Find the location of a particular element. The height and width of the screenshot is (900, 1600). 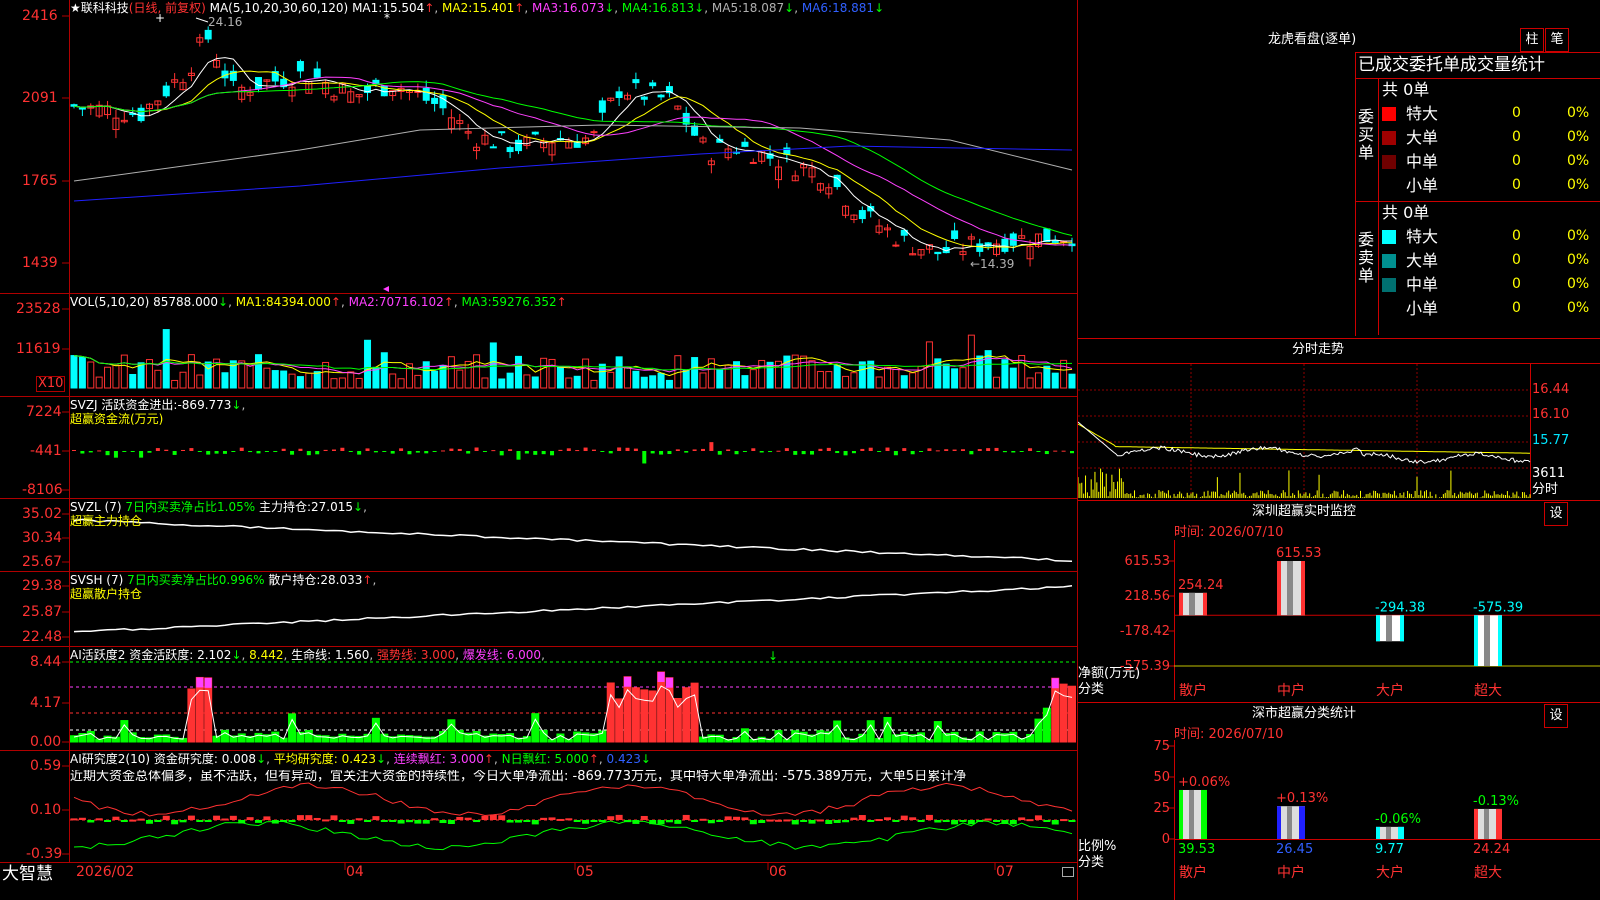

sell-row: 特大 0 0% is located at coordinates (1491, 237).